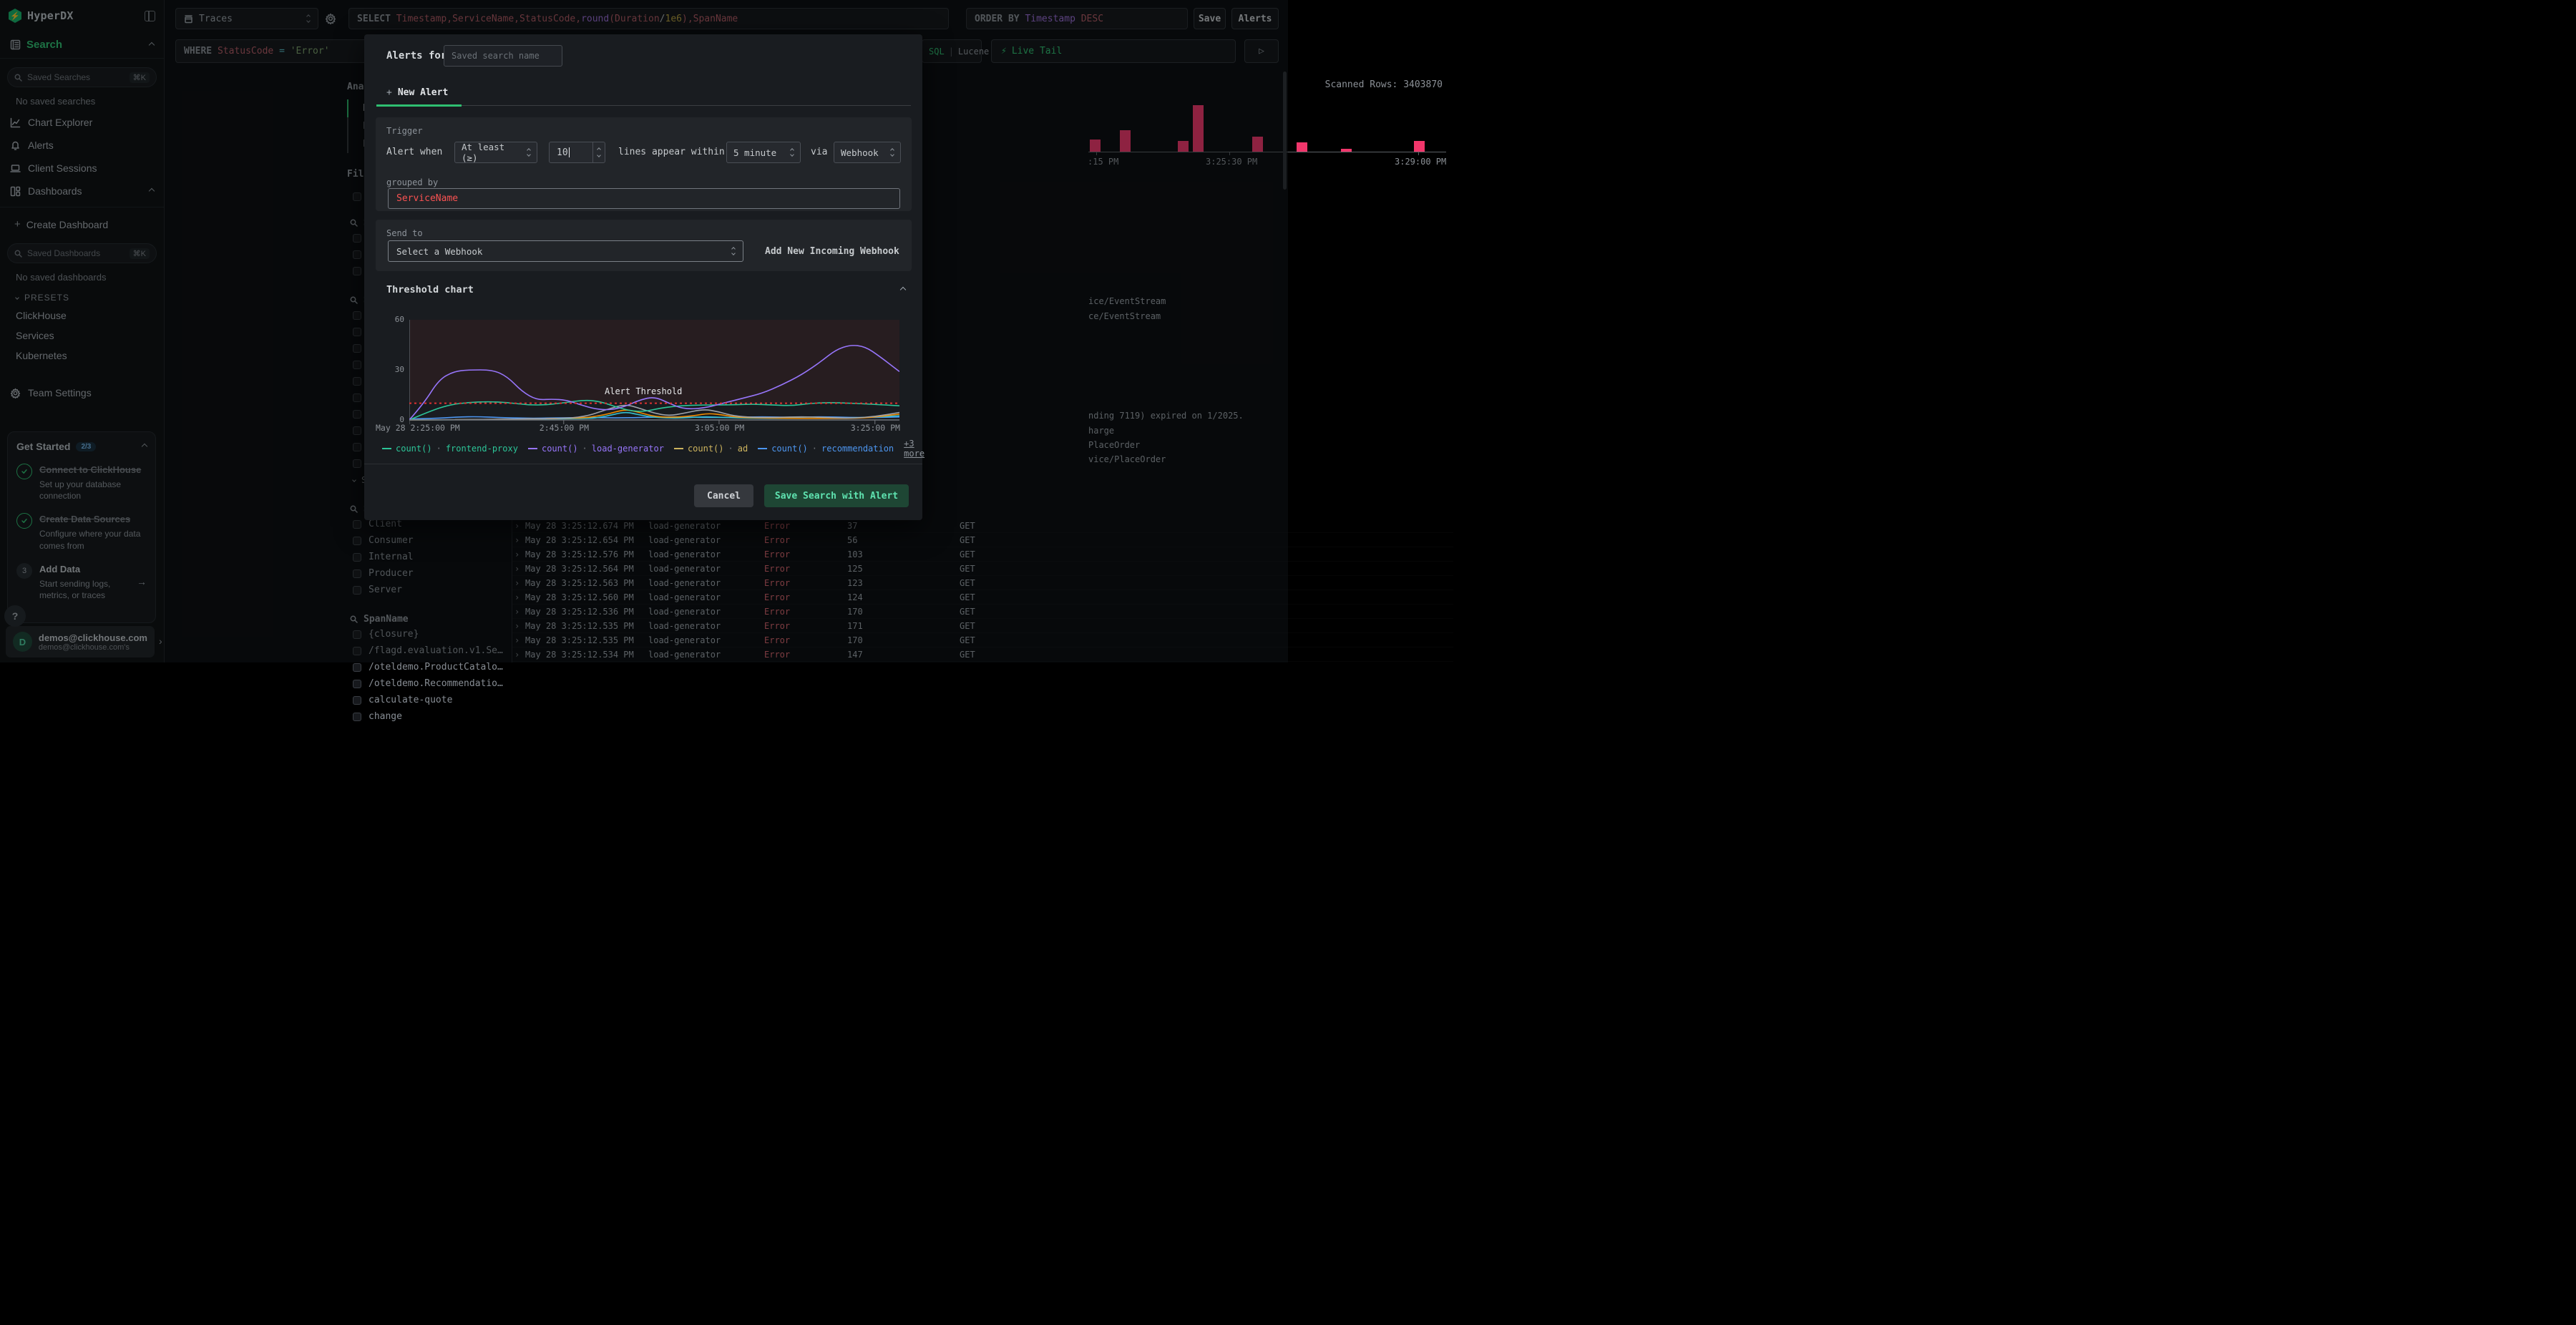 This screenshot has width=2576, height=1325. Describe the element at coordinates (416, 56) in the screenshot. I see `modal-title: Alerts for` at that location.